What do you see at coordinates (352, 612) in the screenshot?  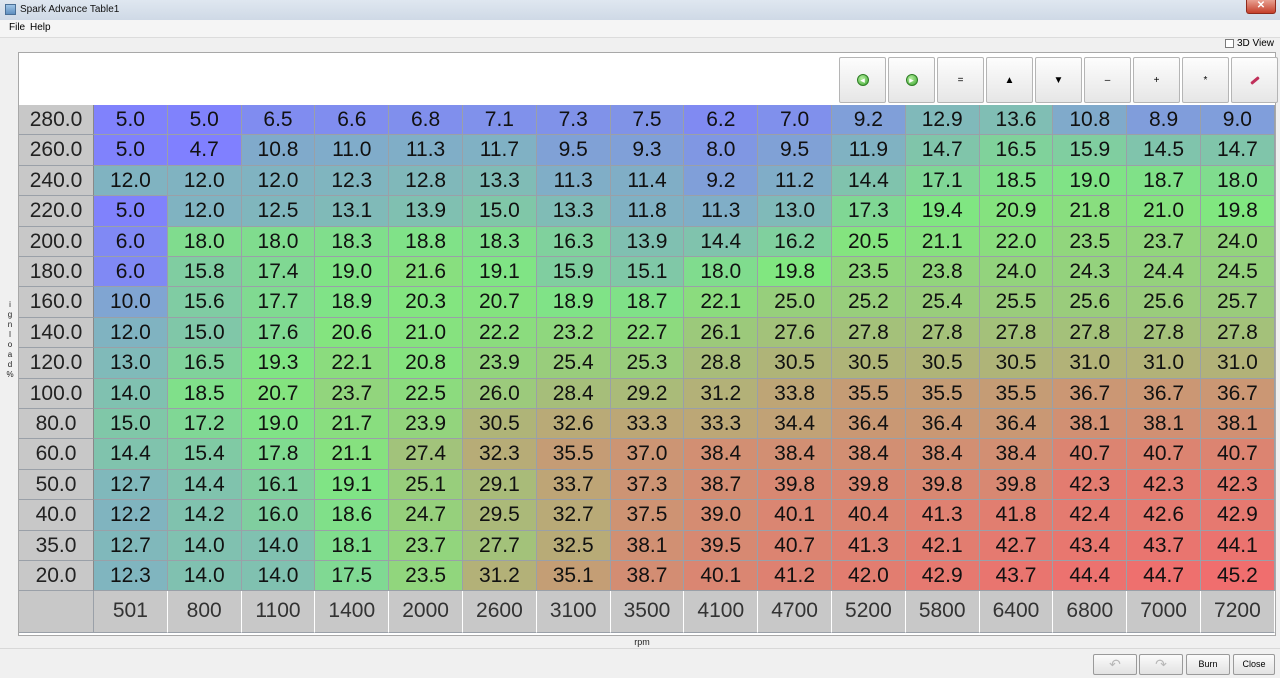 I see `x-axis-label: 1400` at bounding box center [352, 612].